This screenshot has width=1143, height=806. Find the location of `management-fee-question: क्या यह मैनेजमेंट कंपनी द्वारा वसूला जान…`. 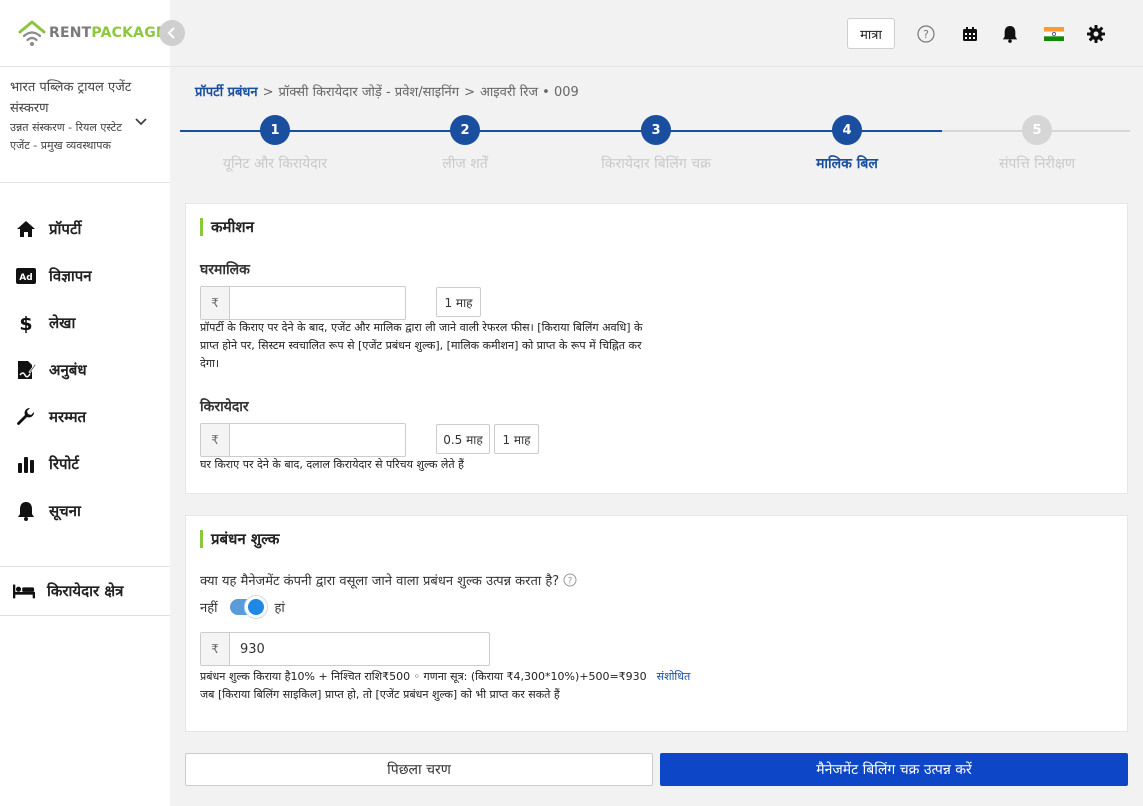

management-fee-question: क्या यह मैनेजमेंट कंपनी द्वारा वसूला जान… is located at coordinates (388, 580).